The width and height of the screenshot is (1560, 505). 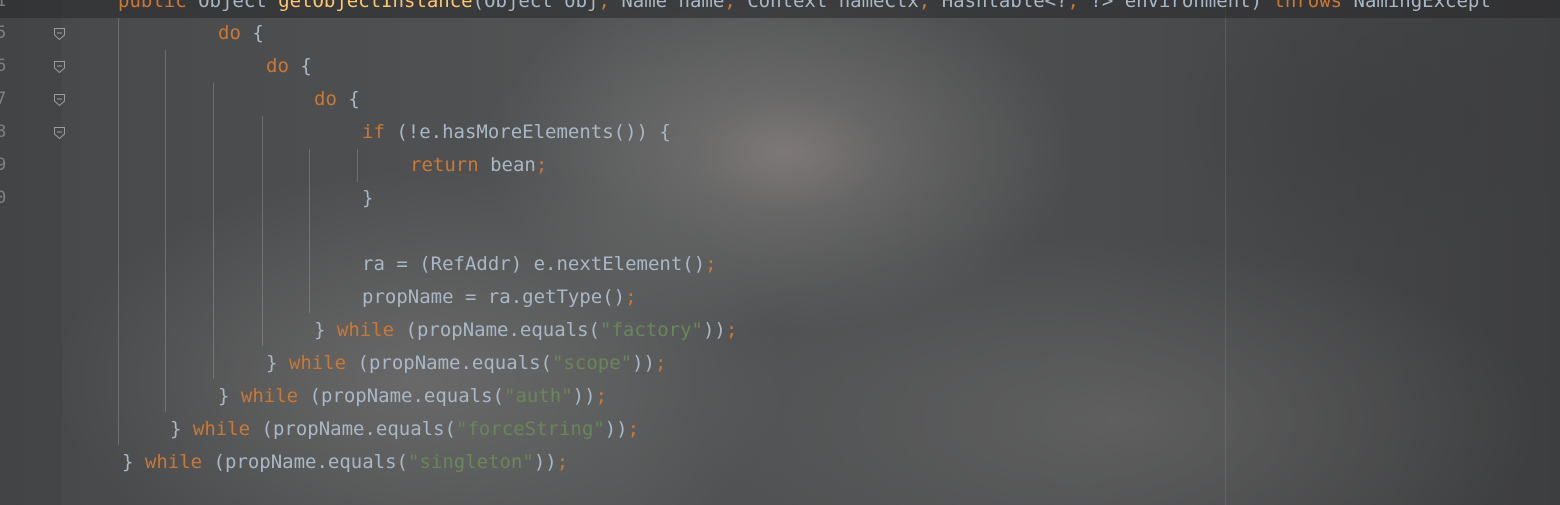 I want to click on code-token: bean, so click(x=513, y=165).